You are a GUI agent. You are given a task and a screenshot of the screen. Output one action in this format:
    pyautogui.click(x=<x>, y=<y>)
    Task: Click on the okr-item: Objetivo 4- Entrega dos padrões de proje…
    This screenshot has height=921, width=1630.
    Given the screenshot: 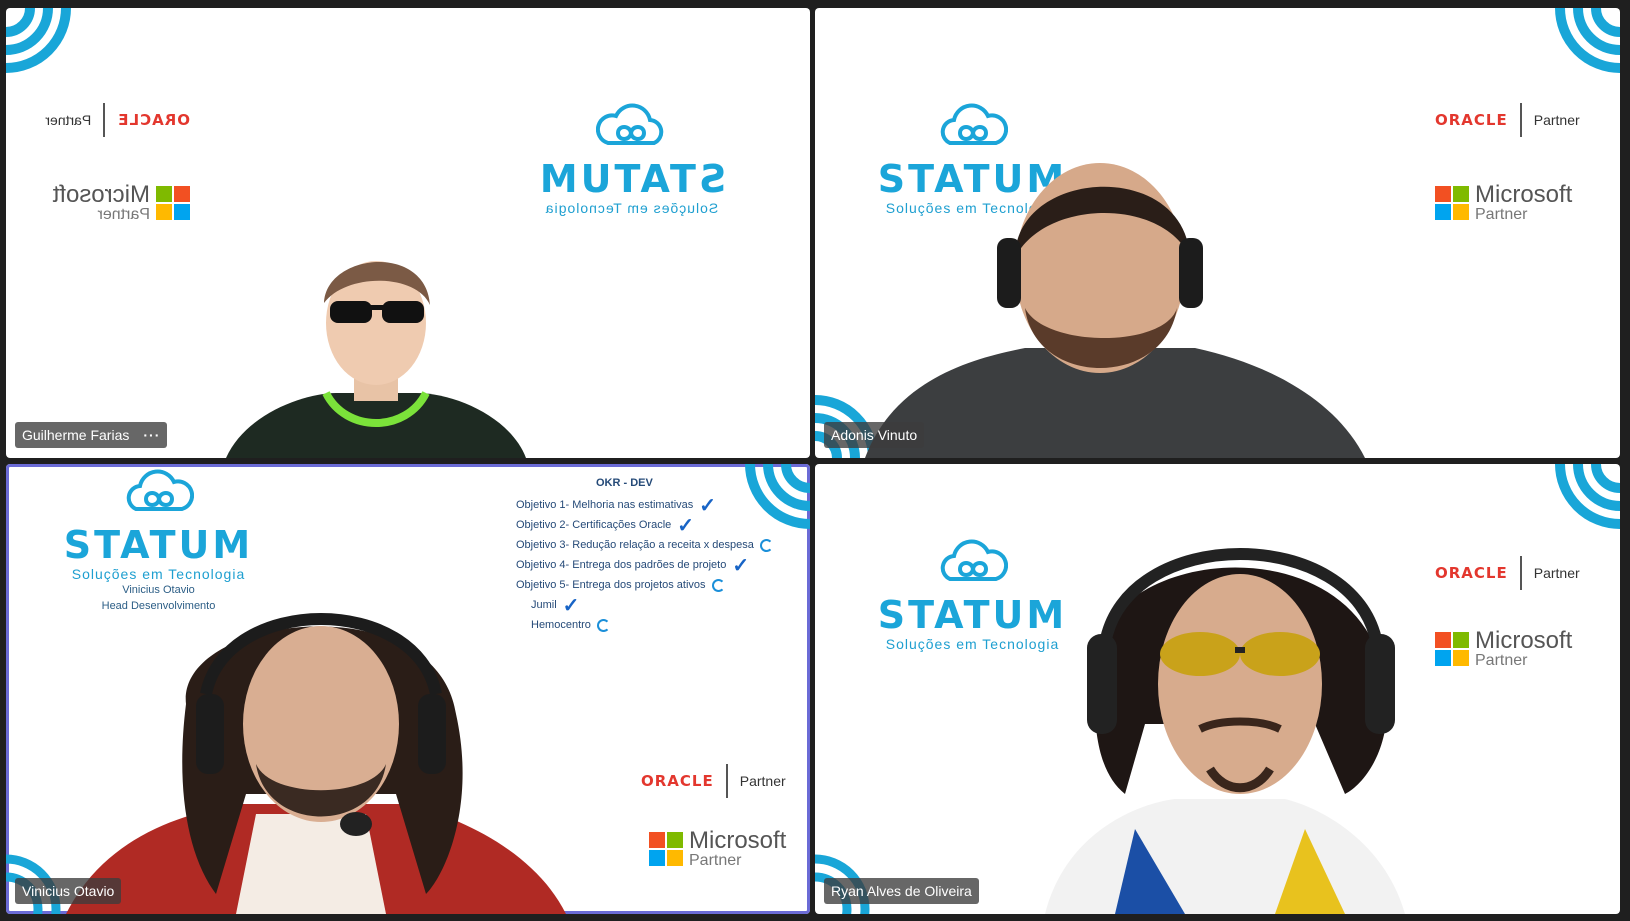 What is the action you would take?
    pyautogui.click(x=644, y=565)
    